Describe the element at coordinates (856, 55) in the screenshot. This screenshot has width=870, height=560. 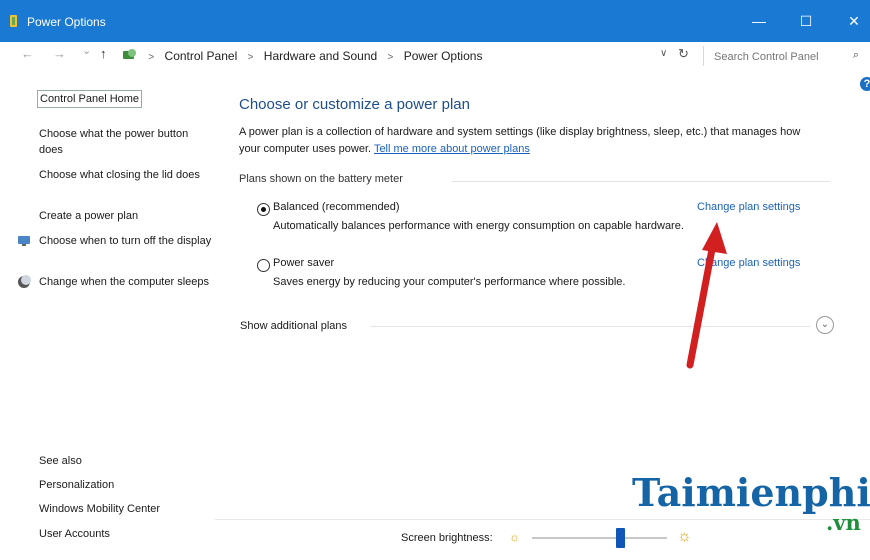
I see `search-icon: ⌕` at that location.